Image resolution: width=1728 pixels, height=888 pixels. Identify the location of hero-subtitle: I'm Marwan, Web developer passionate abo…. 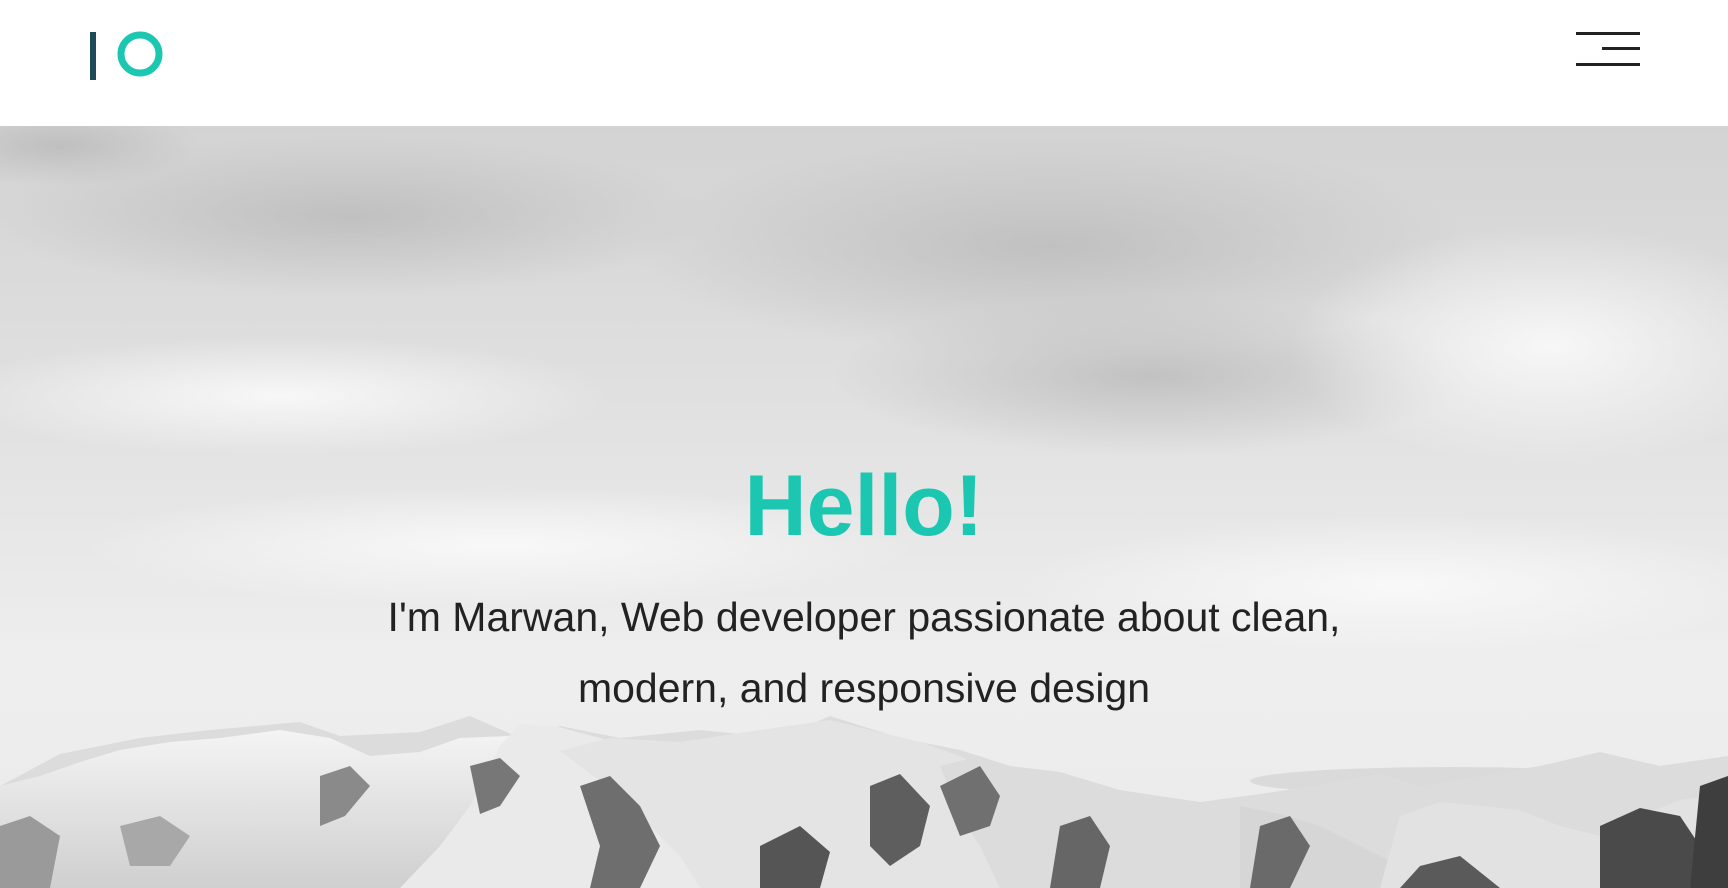
(864, 652).